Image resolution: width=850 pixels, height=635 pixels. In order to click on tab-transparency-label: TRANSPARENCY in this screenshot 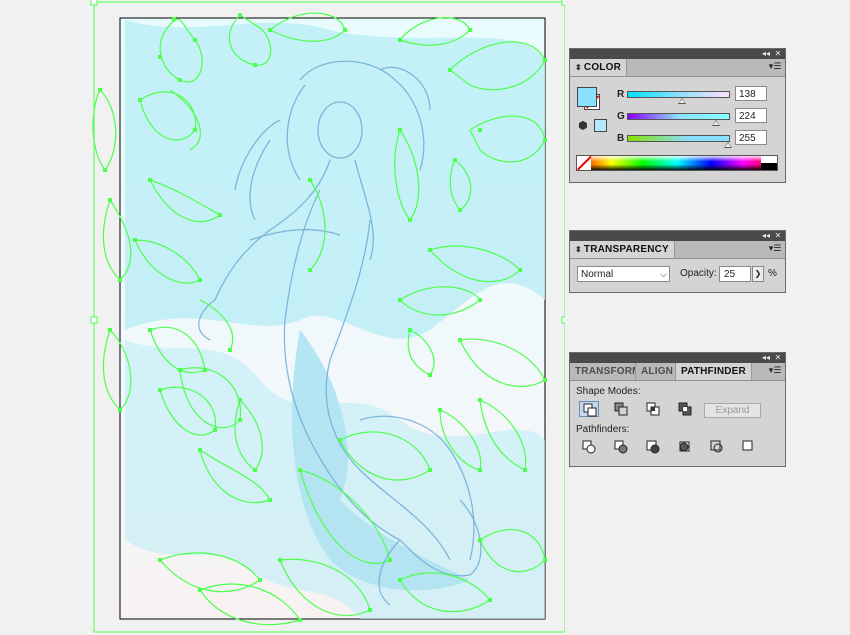, I will do `click(626, 249)`.